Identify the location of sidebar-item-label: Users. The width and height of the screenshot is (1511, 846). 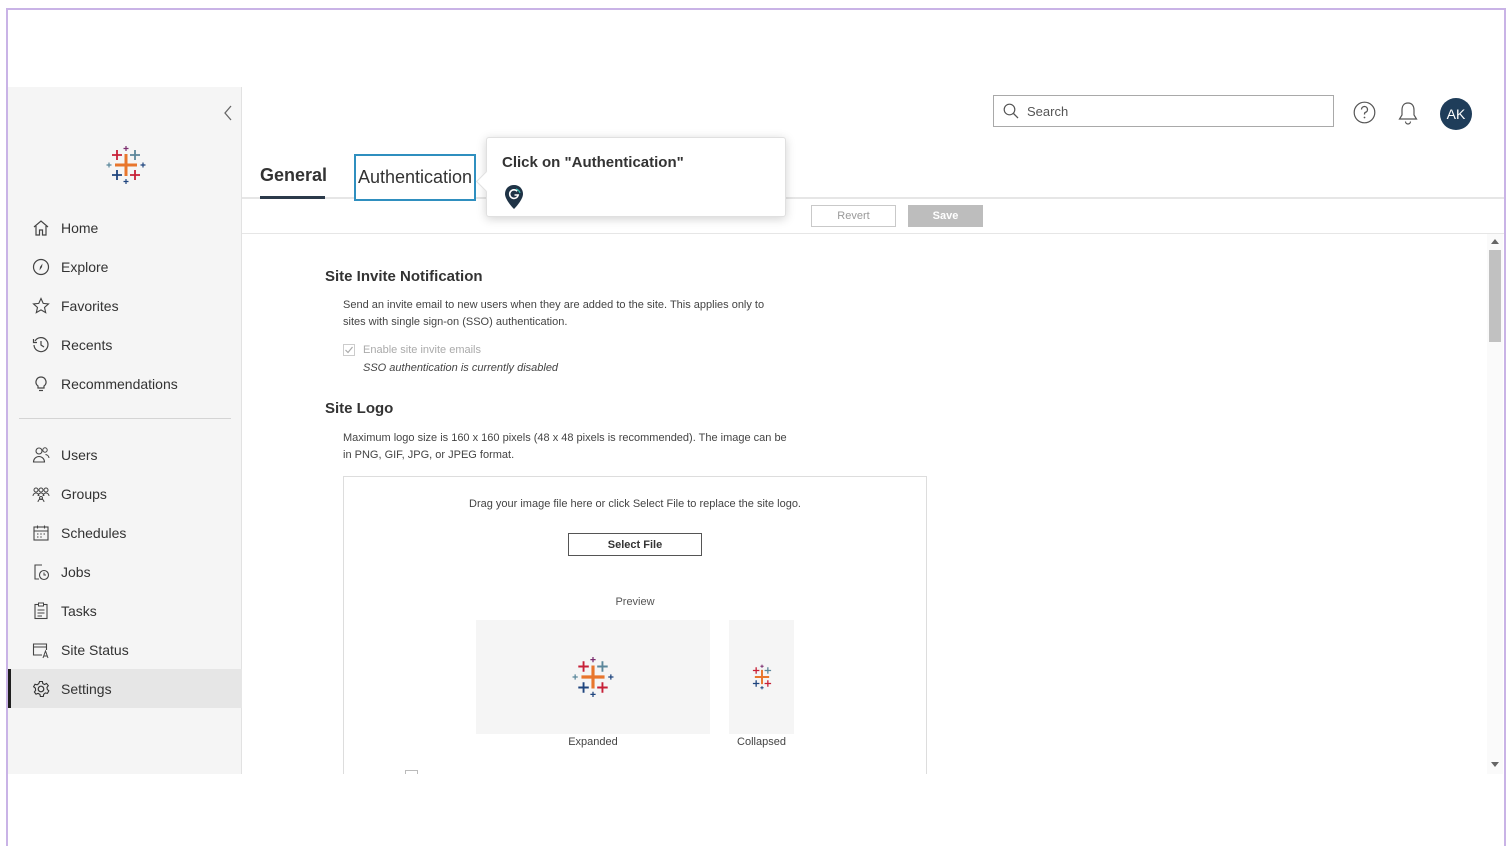
(79, 454).